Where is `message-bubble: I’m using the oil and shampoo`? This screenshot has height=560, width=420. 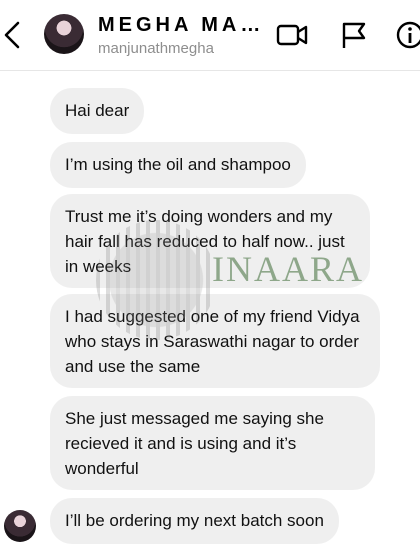 message-bubble: I’m using the oil and shampoo is located at coordinates (178, 165).